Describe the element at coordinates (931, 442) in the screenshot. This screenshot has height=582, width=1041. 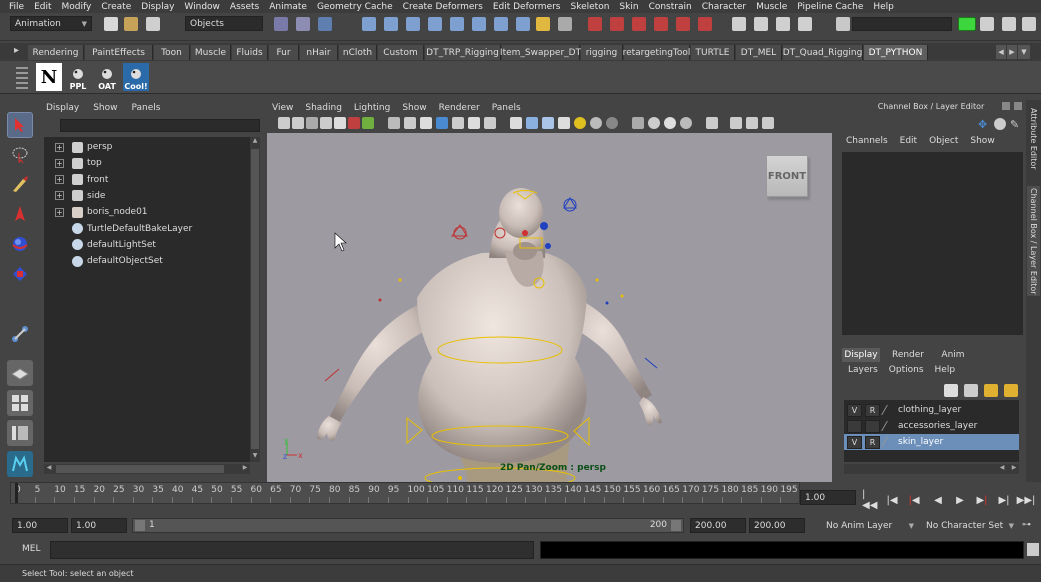
I see `layer-row: V Rskin_layer` at that location.